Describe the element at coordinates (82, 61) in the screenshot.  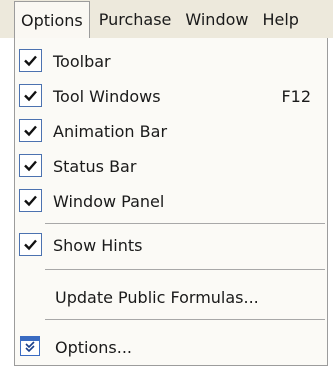
I see `menu-item-label: Toolbar` at that location.